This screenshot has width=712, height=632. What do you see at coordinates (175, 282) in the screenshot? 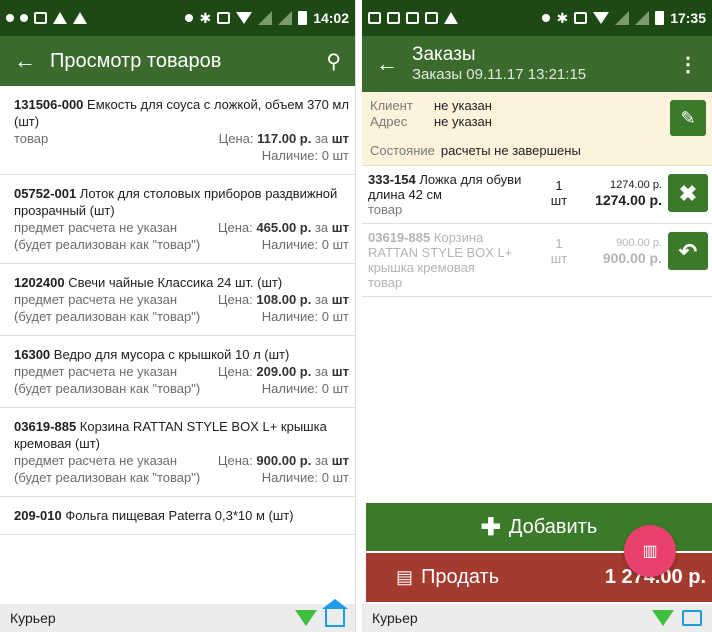
I see `product-name: Свечи чайные Классика 24 шт. (шт)` at bounding box center [175, 282].